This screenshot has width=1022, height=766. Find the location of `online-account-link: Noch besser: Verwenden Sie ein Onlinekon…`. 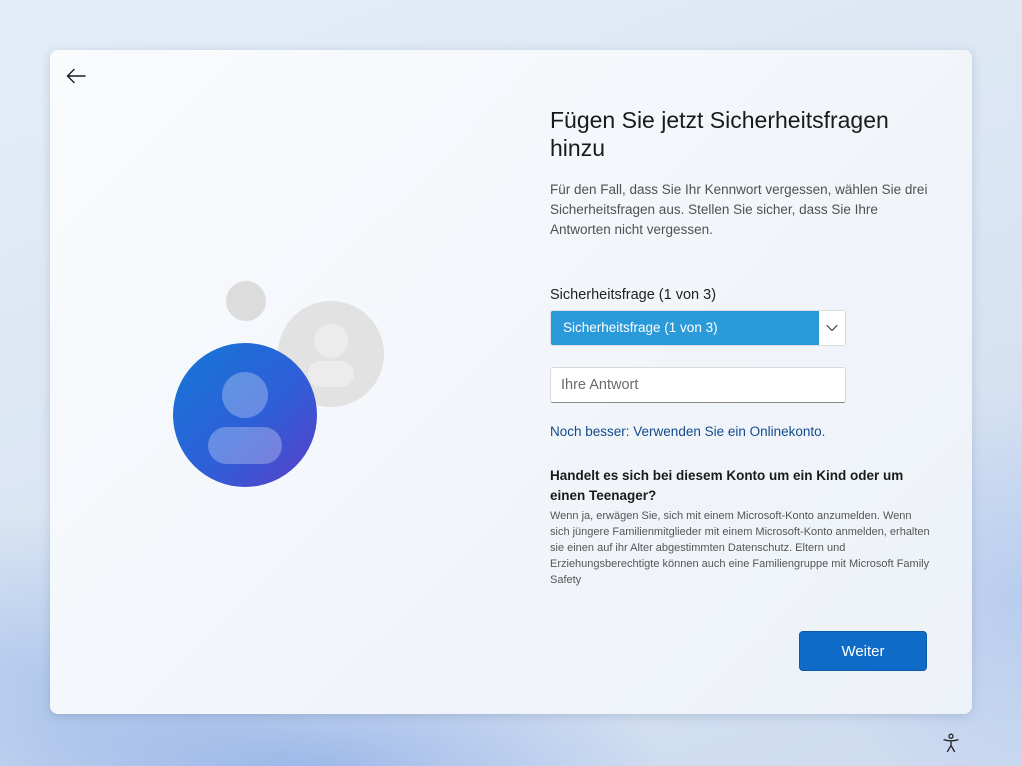

online-account-link: Noch besser: Verwenden Sie ein Onlinekon… is located at coordinates (740, 431).